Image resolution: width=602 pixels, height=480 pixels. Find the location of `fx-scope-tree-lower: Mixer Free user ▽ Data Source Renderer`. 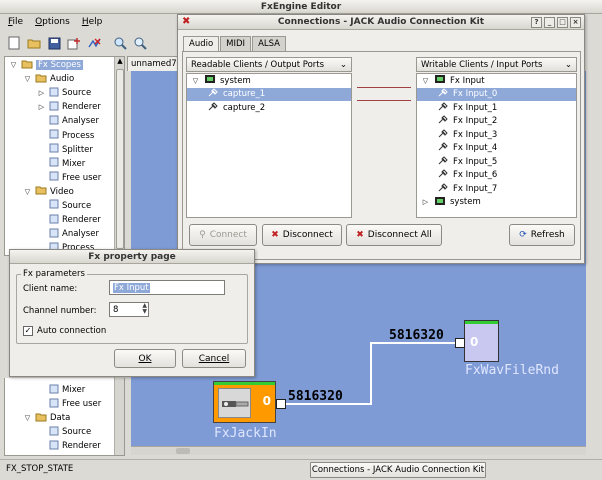

fx-scope-tree-lower: Mixer Free user ▽ Data Source Renderer is located at coordinates (64, 417).